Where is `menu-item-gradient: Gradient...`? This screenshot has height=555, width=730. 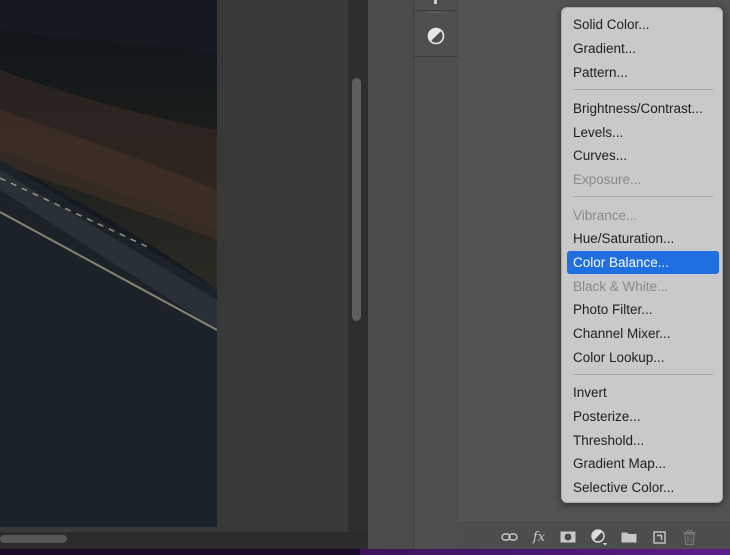
menu-item-gradient: Gradient... is located at coordinates (643, 48).